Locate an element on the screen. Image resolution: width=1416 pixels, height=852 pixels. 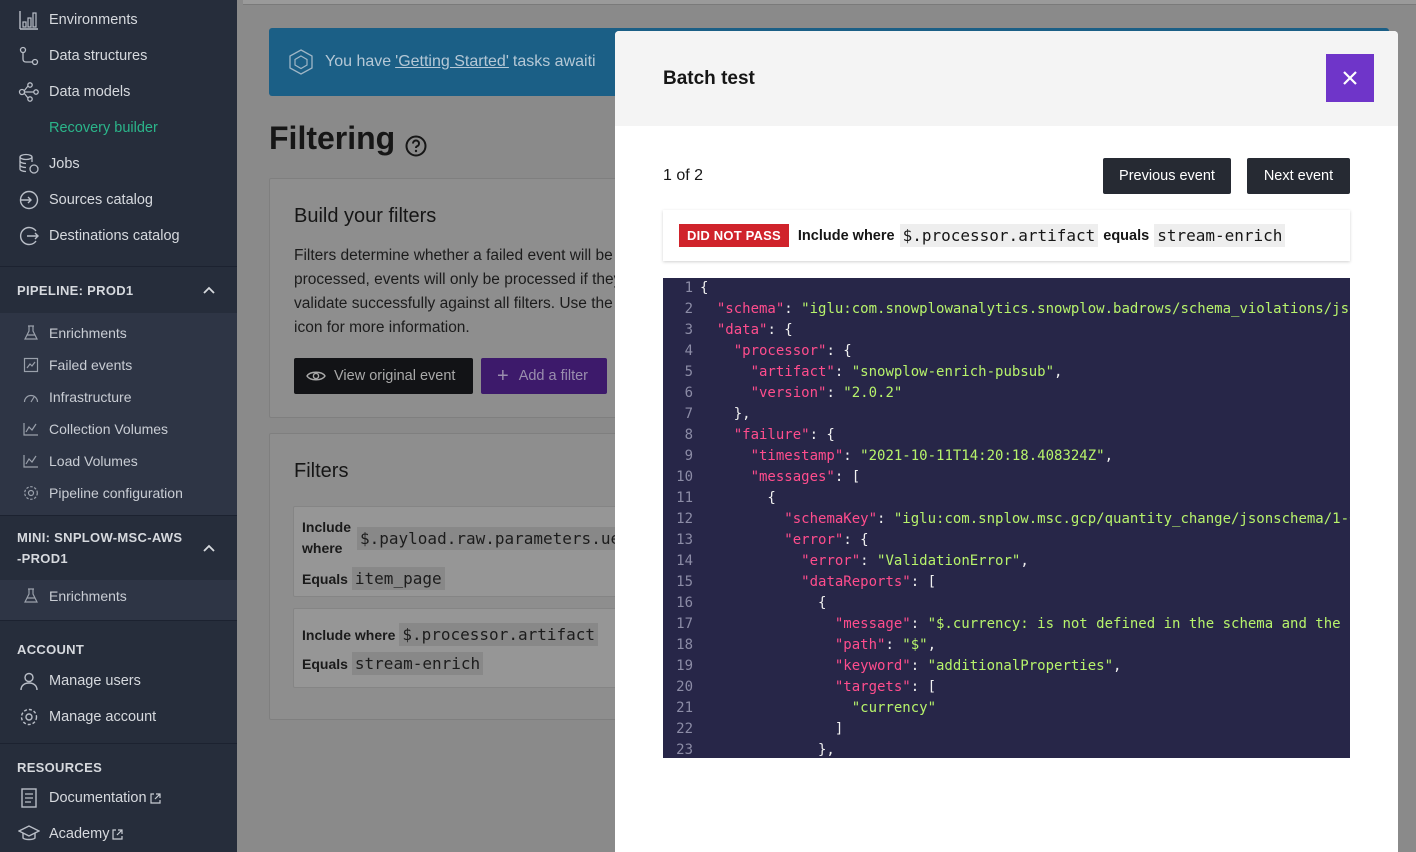
include-where-label: Include where is located at coordinates (349, 634).